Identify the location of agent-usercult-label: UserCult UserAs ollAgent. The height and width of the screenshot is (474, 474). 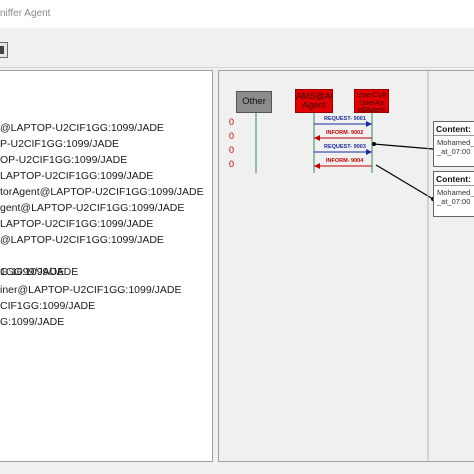
(371, 101).